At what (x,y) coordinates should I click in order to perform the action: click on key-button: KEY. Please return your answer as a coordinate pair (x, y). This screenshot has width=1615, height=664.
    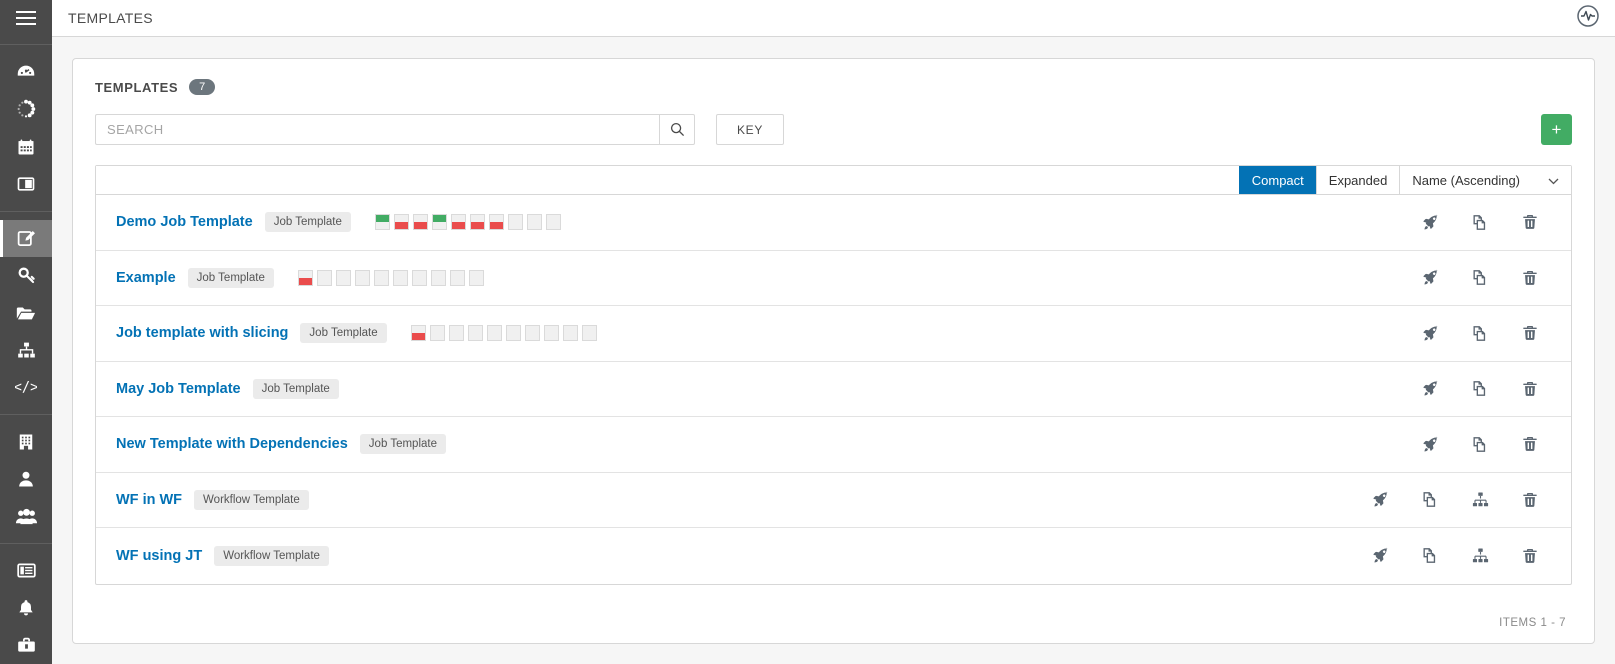
    Looking at the image, I should click on (750, 129).